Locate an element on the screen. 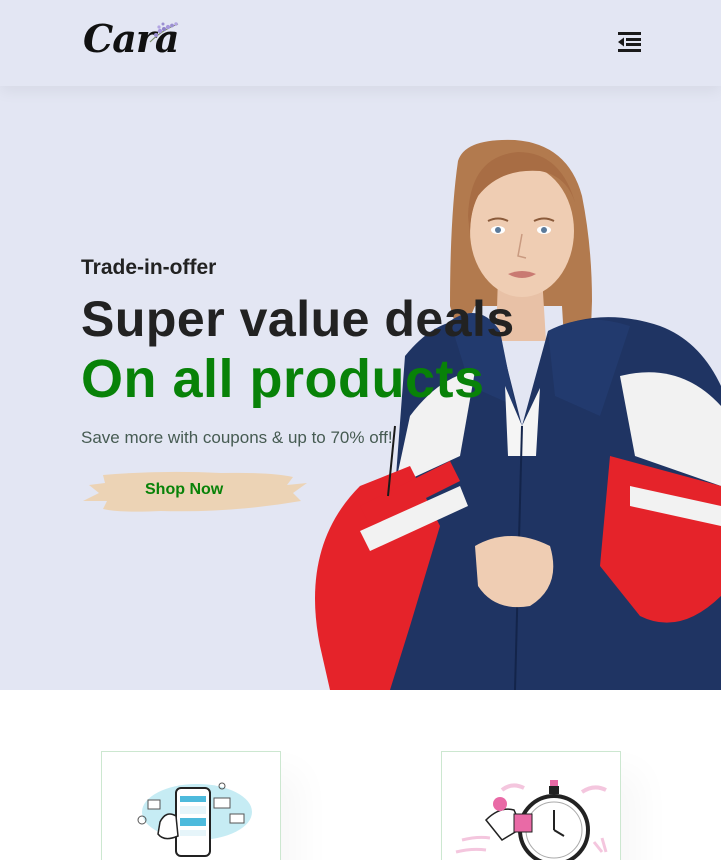 Image resolution: width=721 pixels, height=860 pixels. fast-delivery-icon is located at coordinates (531, 820).